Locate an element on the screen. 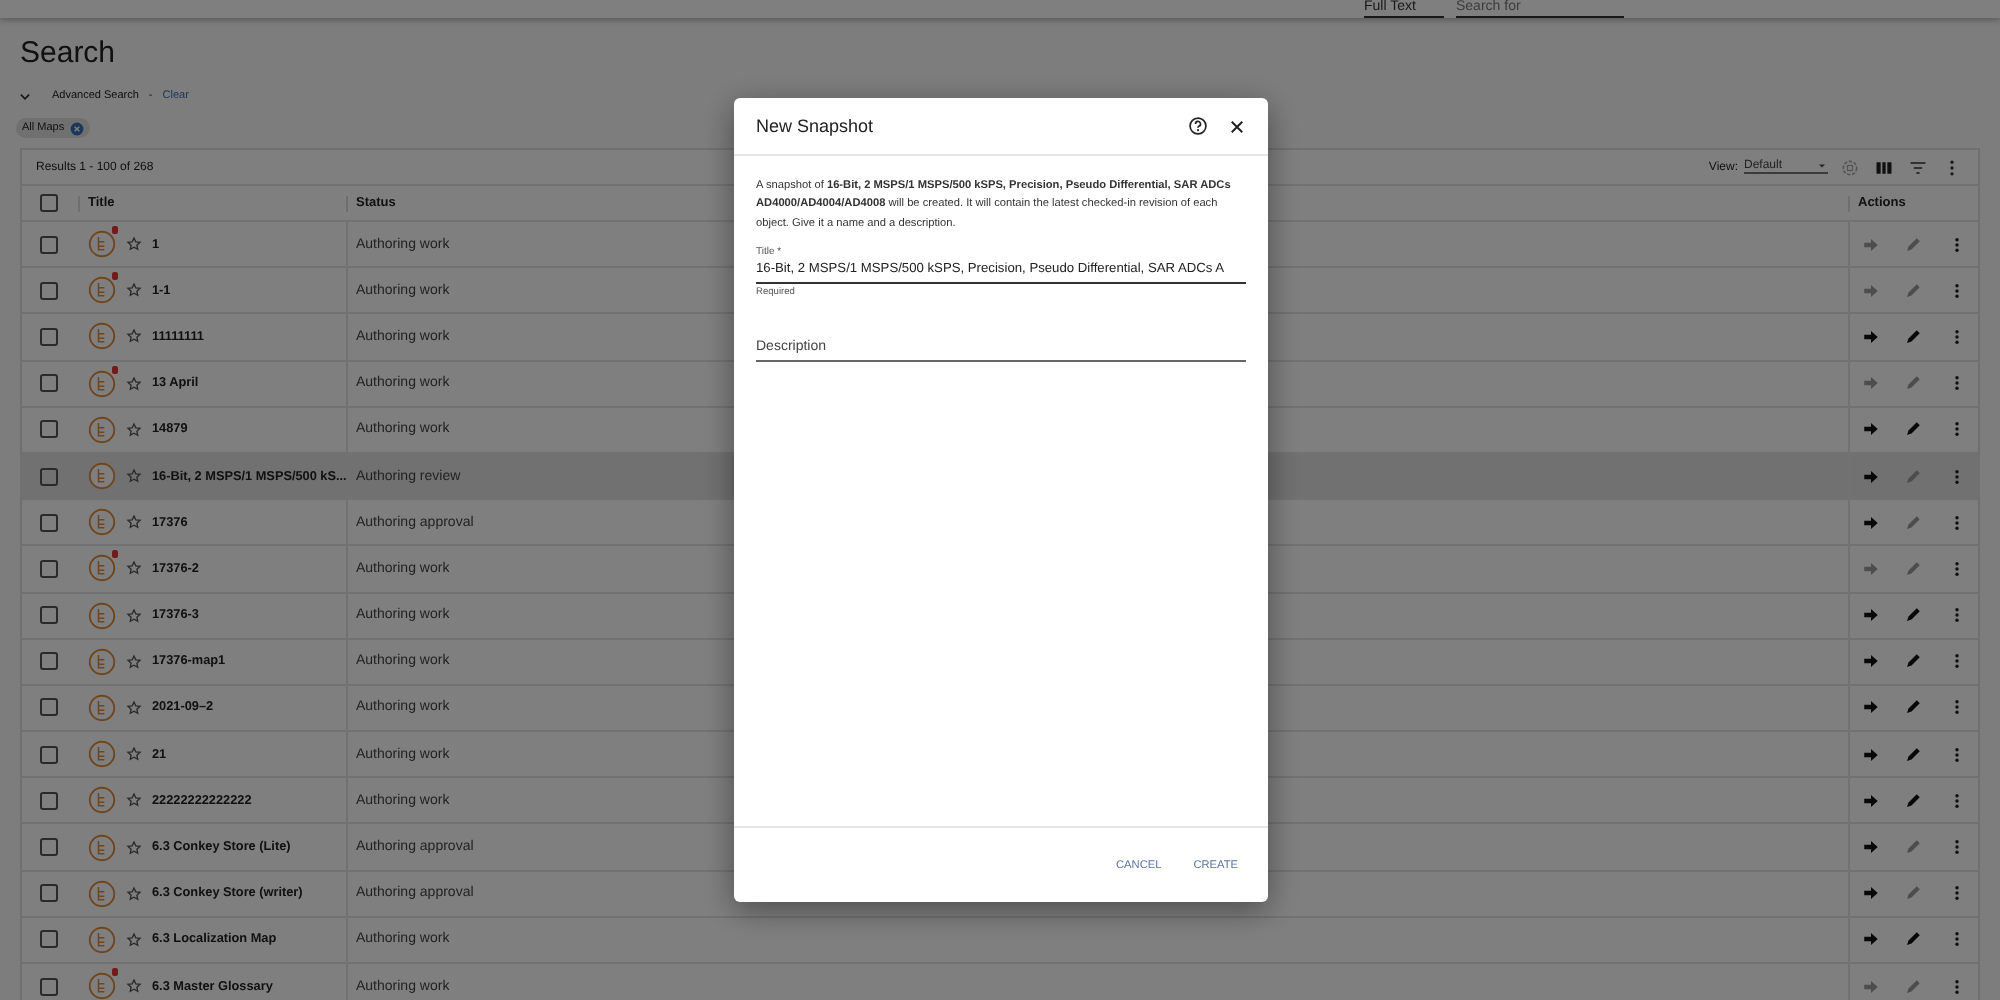 This screenshot has width=2000, height=1000. page-title: Search is located at coordinates (69, 55).